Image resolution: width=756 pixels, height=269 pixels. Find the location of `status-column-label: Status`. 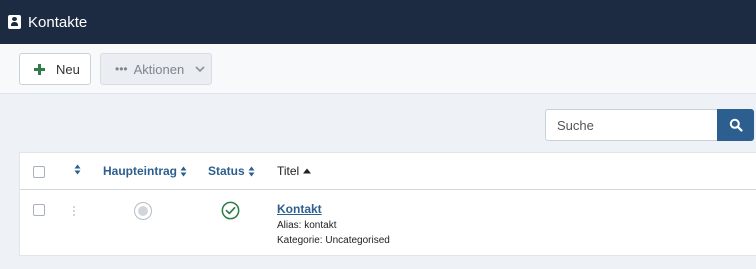

status-column-label: Status is located at coordinates (226, 171).